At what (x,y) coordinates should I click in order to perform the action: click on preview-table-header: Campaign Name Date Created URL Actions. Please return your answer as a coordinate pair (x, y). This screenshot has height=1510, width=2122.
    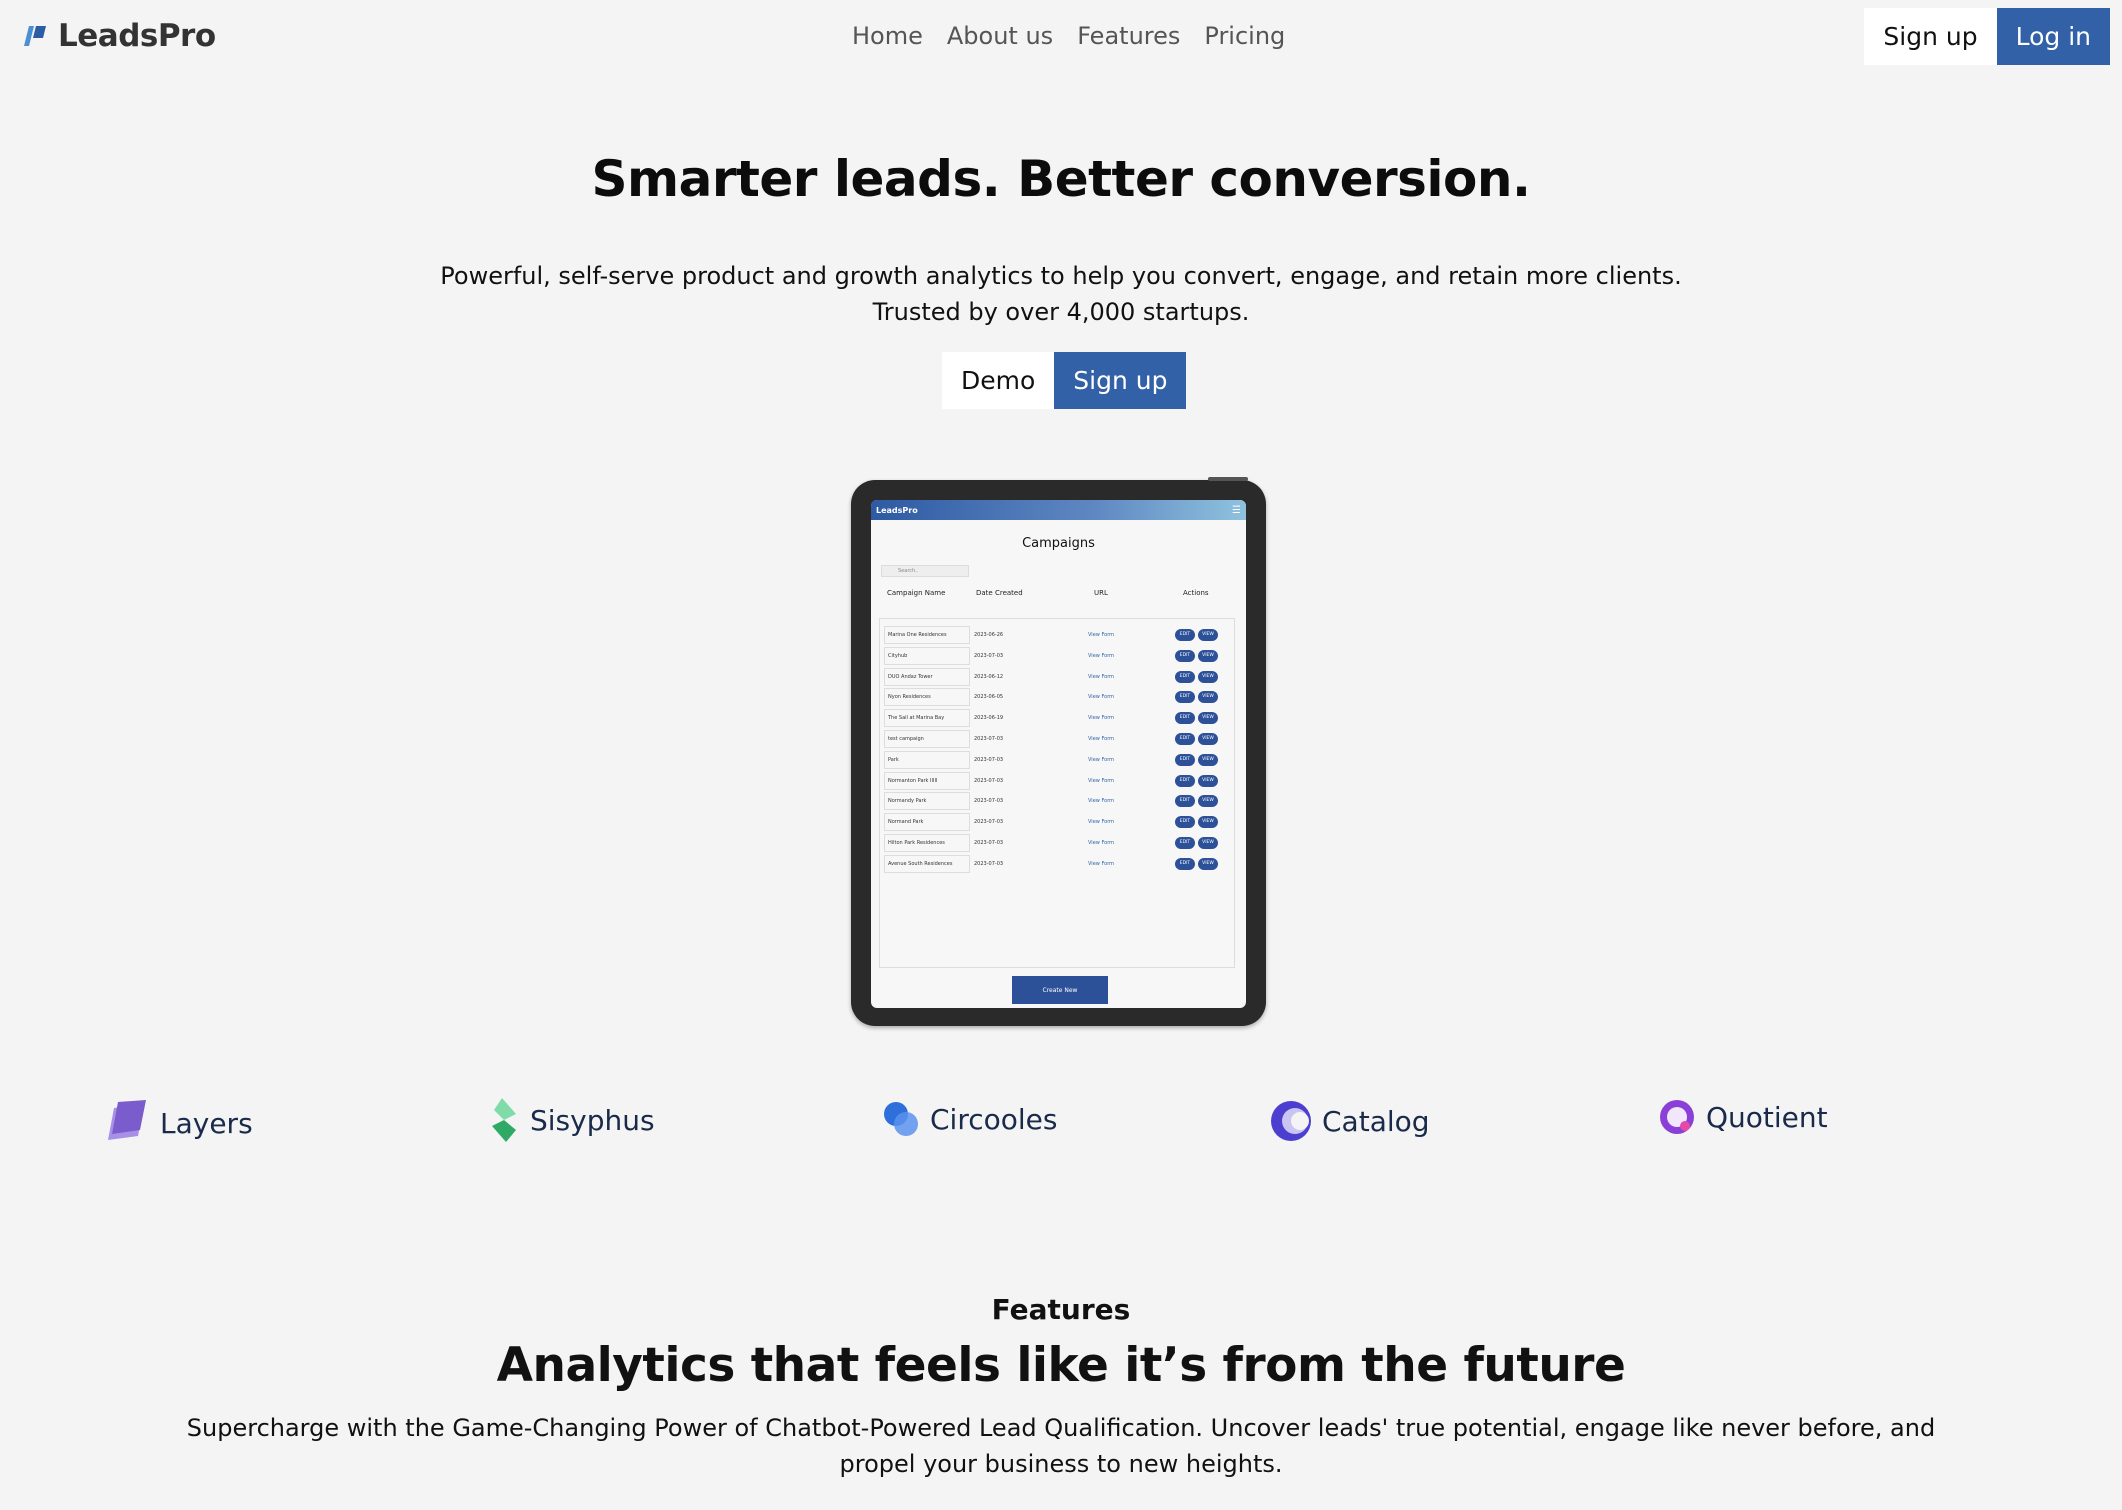
    Looking at the image, I should click on (1066, 593).